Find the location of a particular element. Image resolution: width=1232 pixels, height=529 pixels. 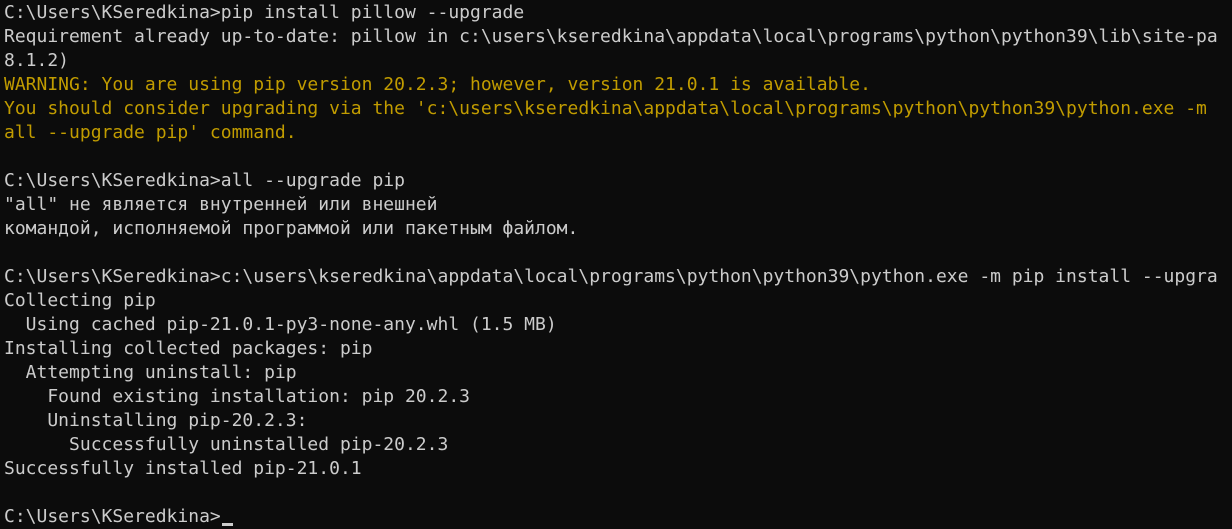

terminal-line-output: Successfully installed pip-21.0.1 is located at coordinates (183, 468).